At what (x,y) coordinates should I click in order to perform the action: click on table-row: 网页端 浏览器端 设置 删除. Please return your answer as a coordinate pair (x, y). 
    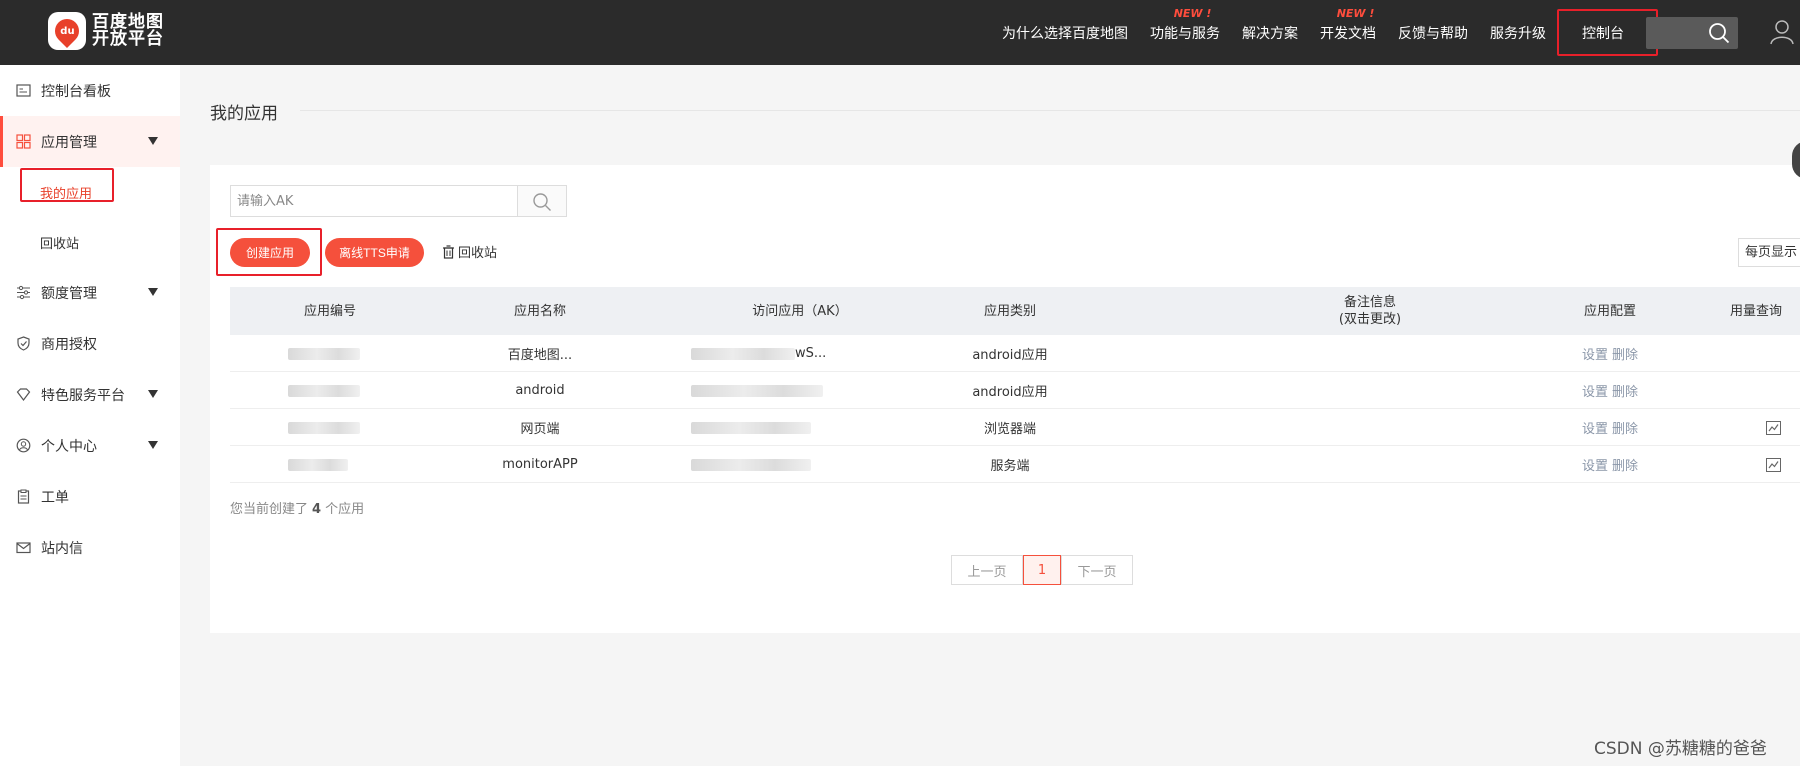
    Looking at the image, I should click on (1015, 427).